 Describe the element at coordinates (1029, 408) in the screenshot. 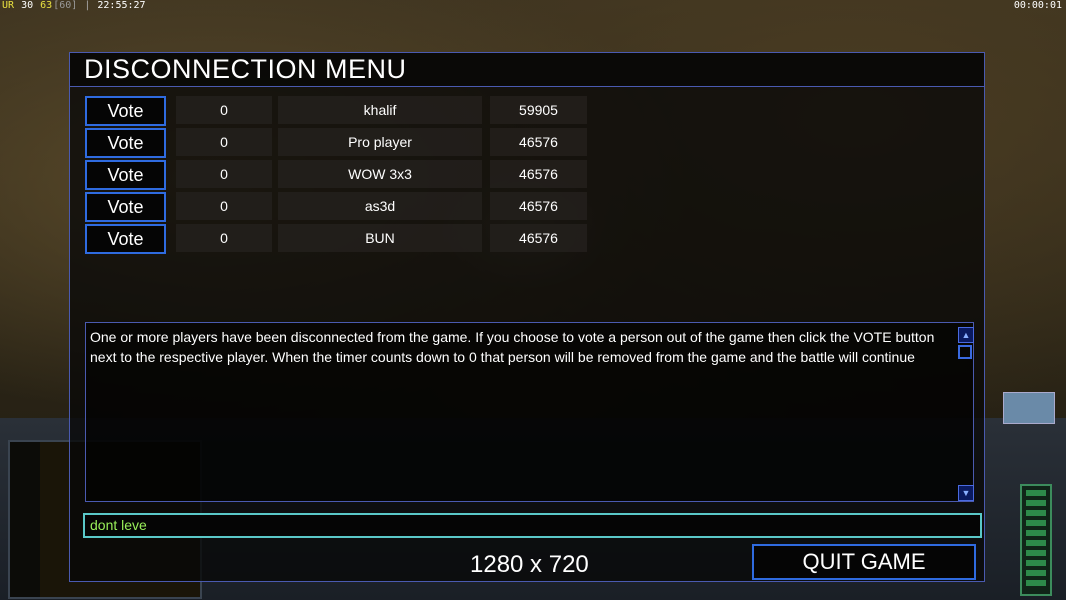

I see `satellite-icon` at that location.